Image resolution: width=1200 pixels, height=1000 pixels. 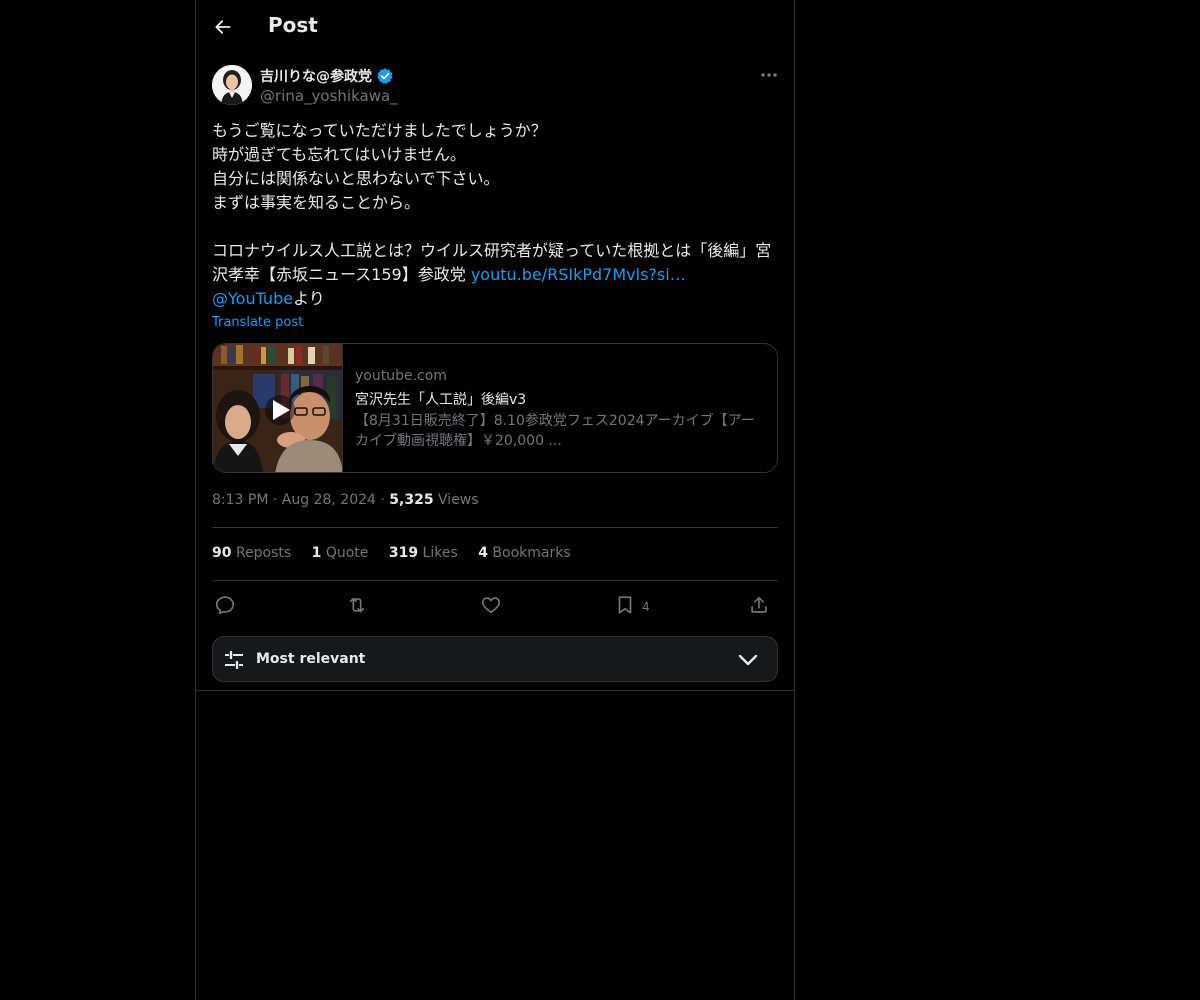 I want to click on bookmarks-count: 4, so click(x=483, y=553).